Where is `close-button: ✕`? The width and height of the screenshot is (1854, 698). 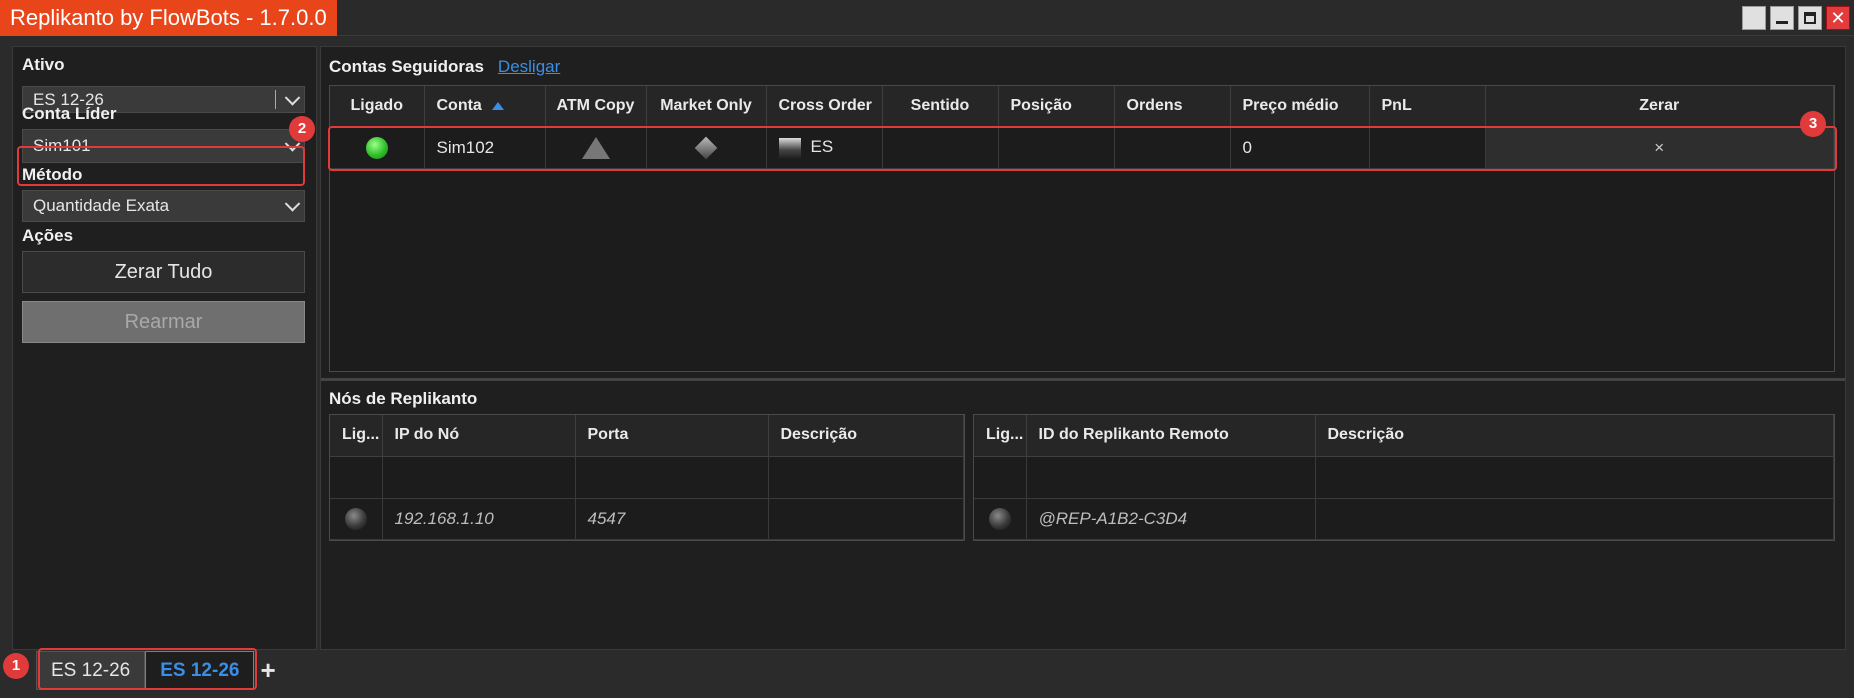
close-button: ✕ is located at coordinates (1838, 18).